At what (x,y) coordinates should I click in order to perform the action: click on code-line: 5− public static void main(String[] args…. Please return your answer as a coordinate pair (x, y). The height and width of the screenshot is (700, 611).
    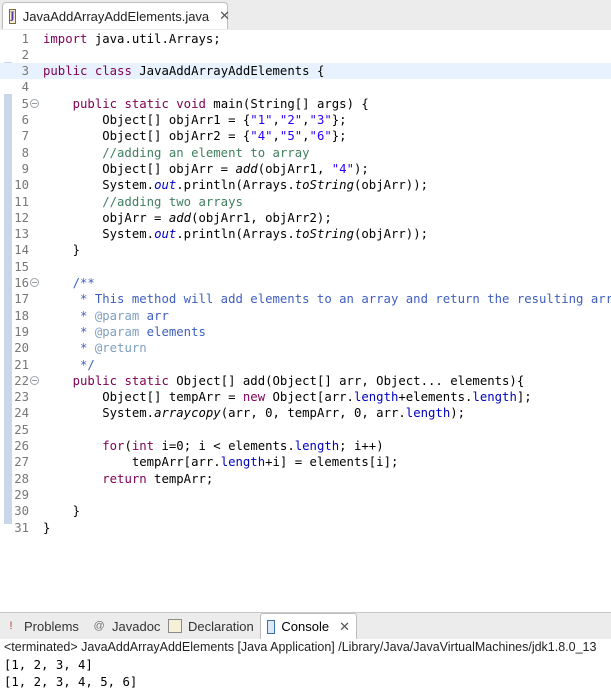
    Looking at the image, I should click on (305, 104).